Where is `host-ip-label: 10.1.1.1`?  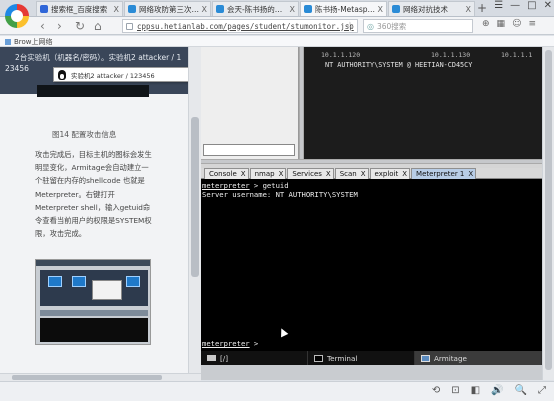 host-ip-label: 10.1.1.1 is located at coordinates (517, 55).